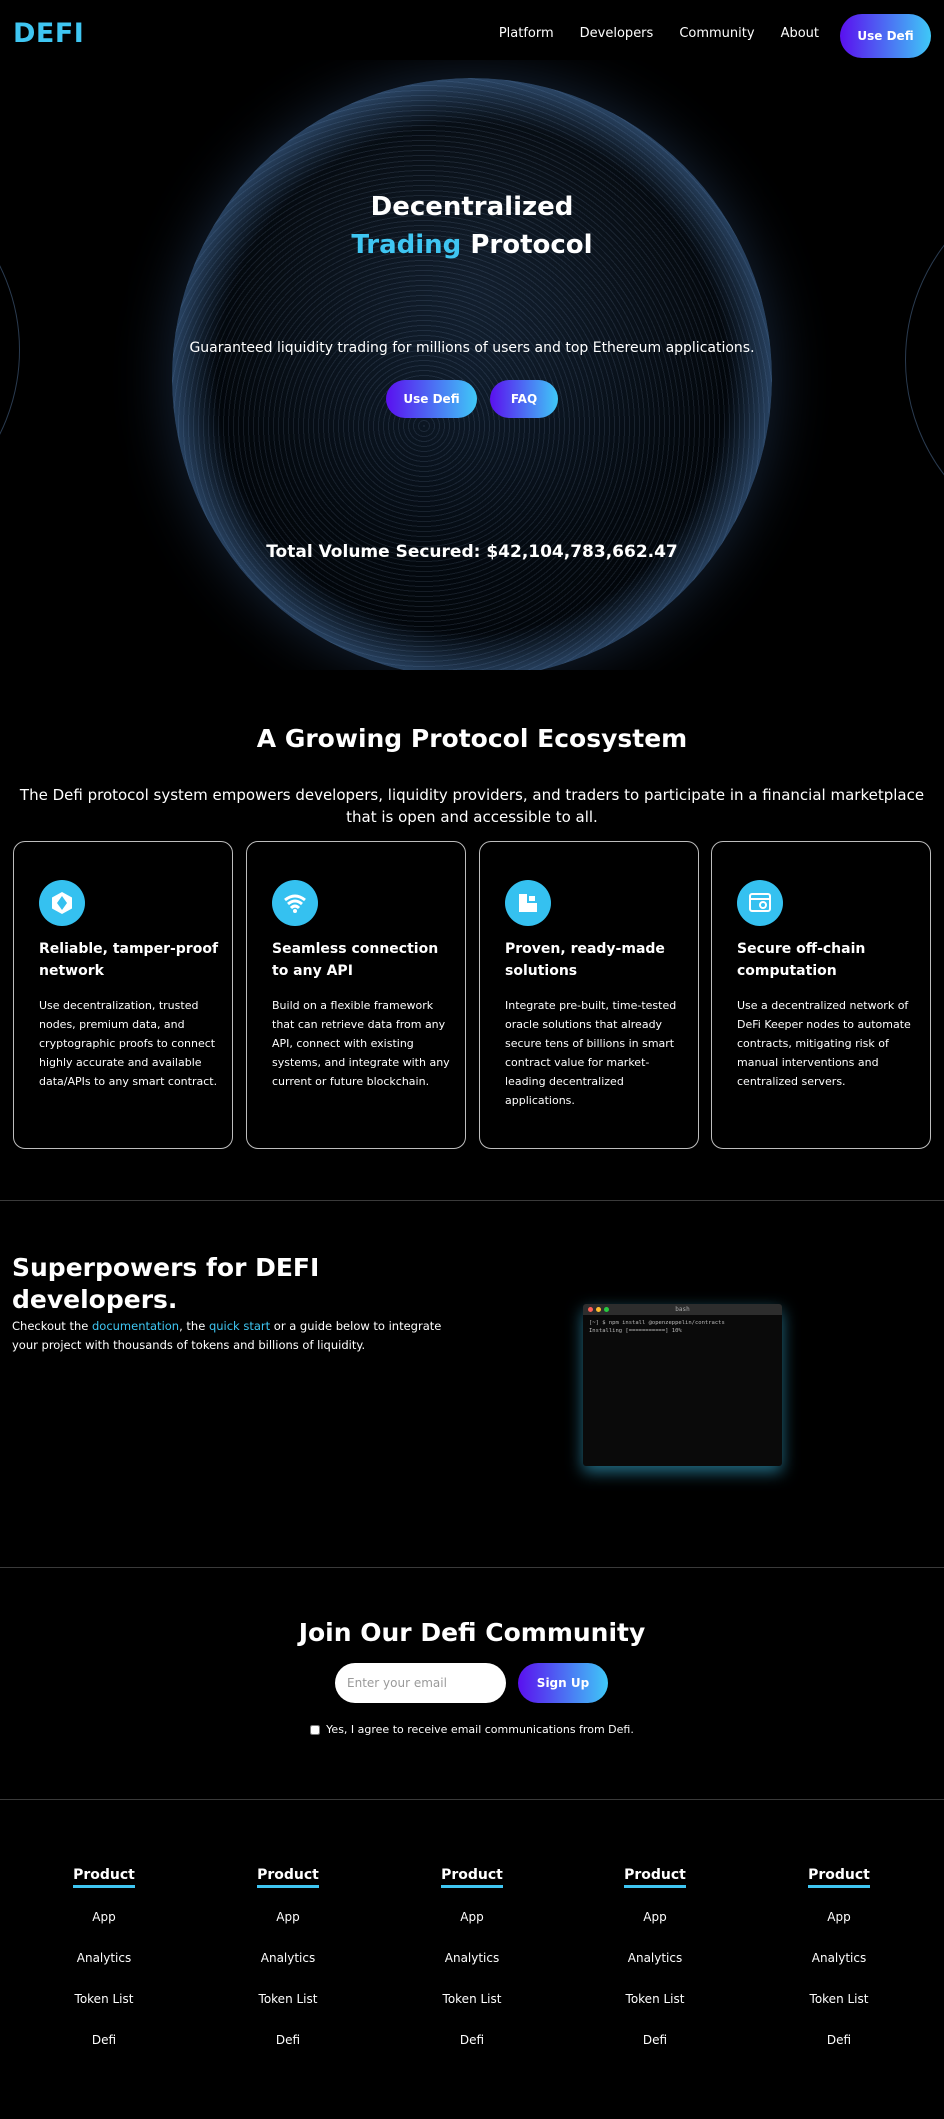  I want to click on hero-title: Decentralized Trading Protocol, so click(472, 226).